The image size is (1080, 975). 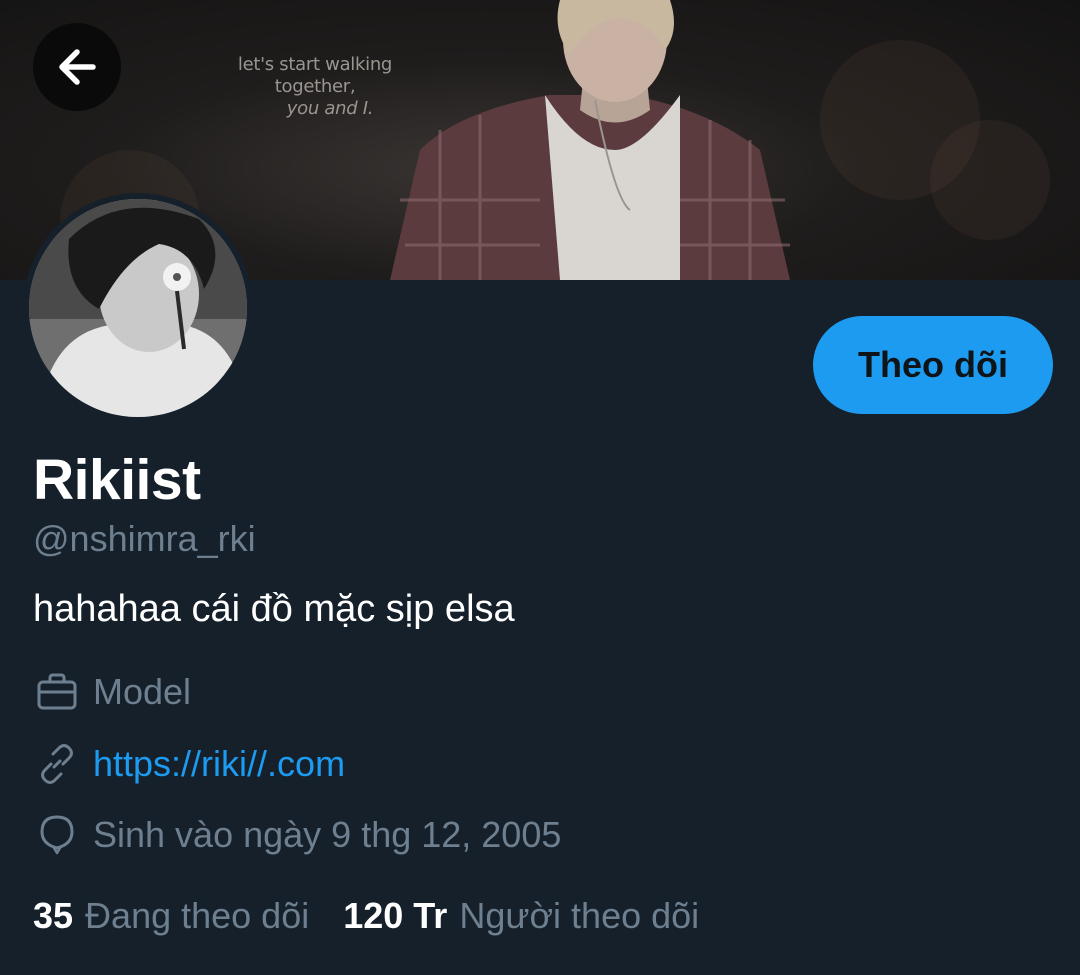 I want to click on profile-job: Model, so click(x=142, y=691).